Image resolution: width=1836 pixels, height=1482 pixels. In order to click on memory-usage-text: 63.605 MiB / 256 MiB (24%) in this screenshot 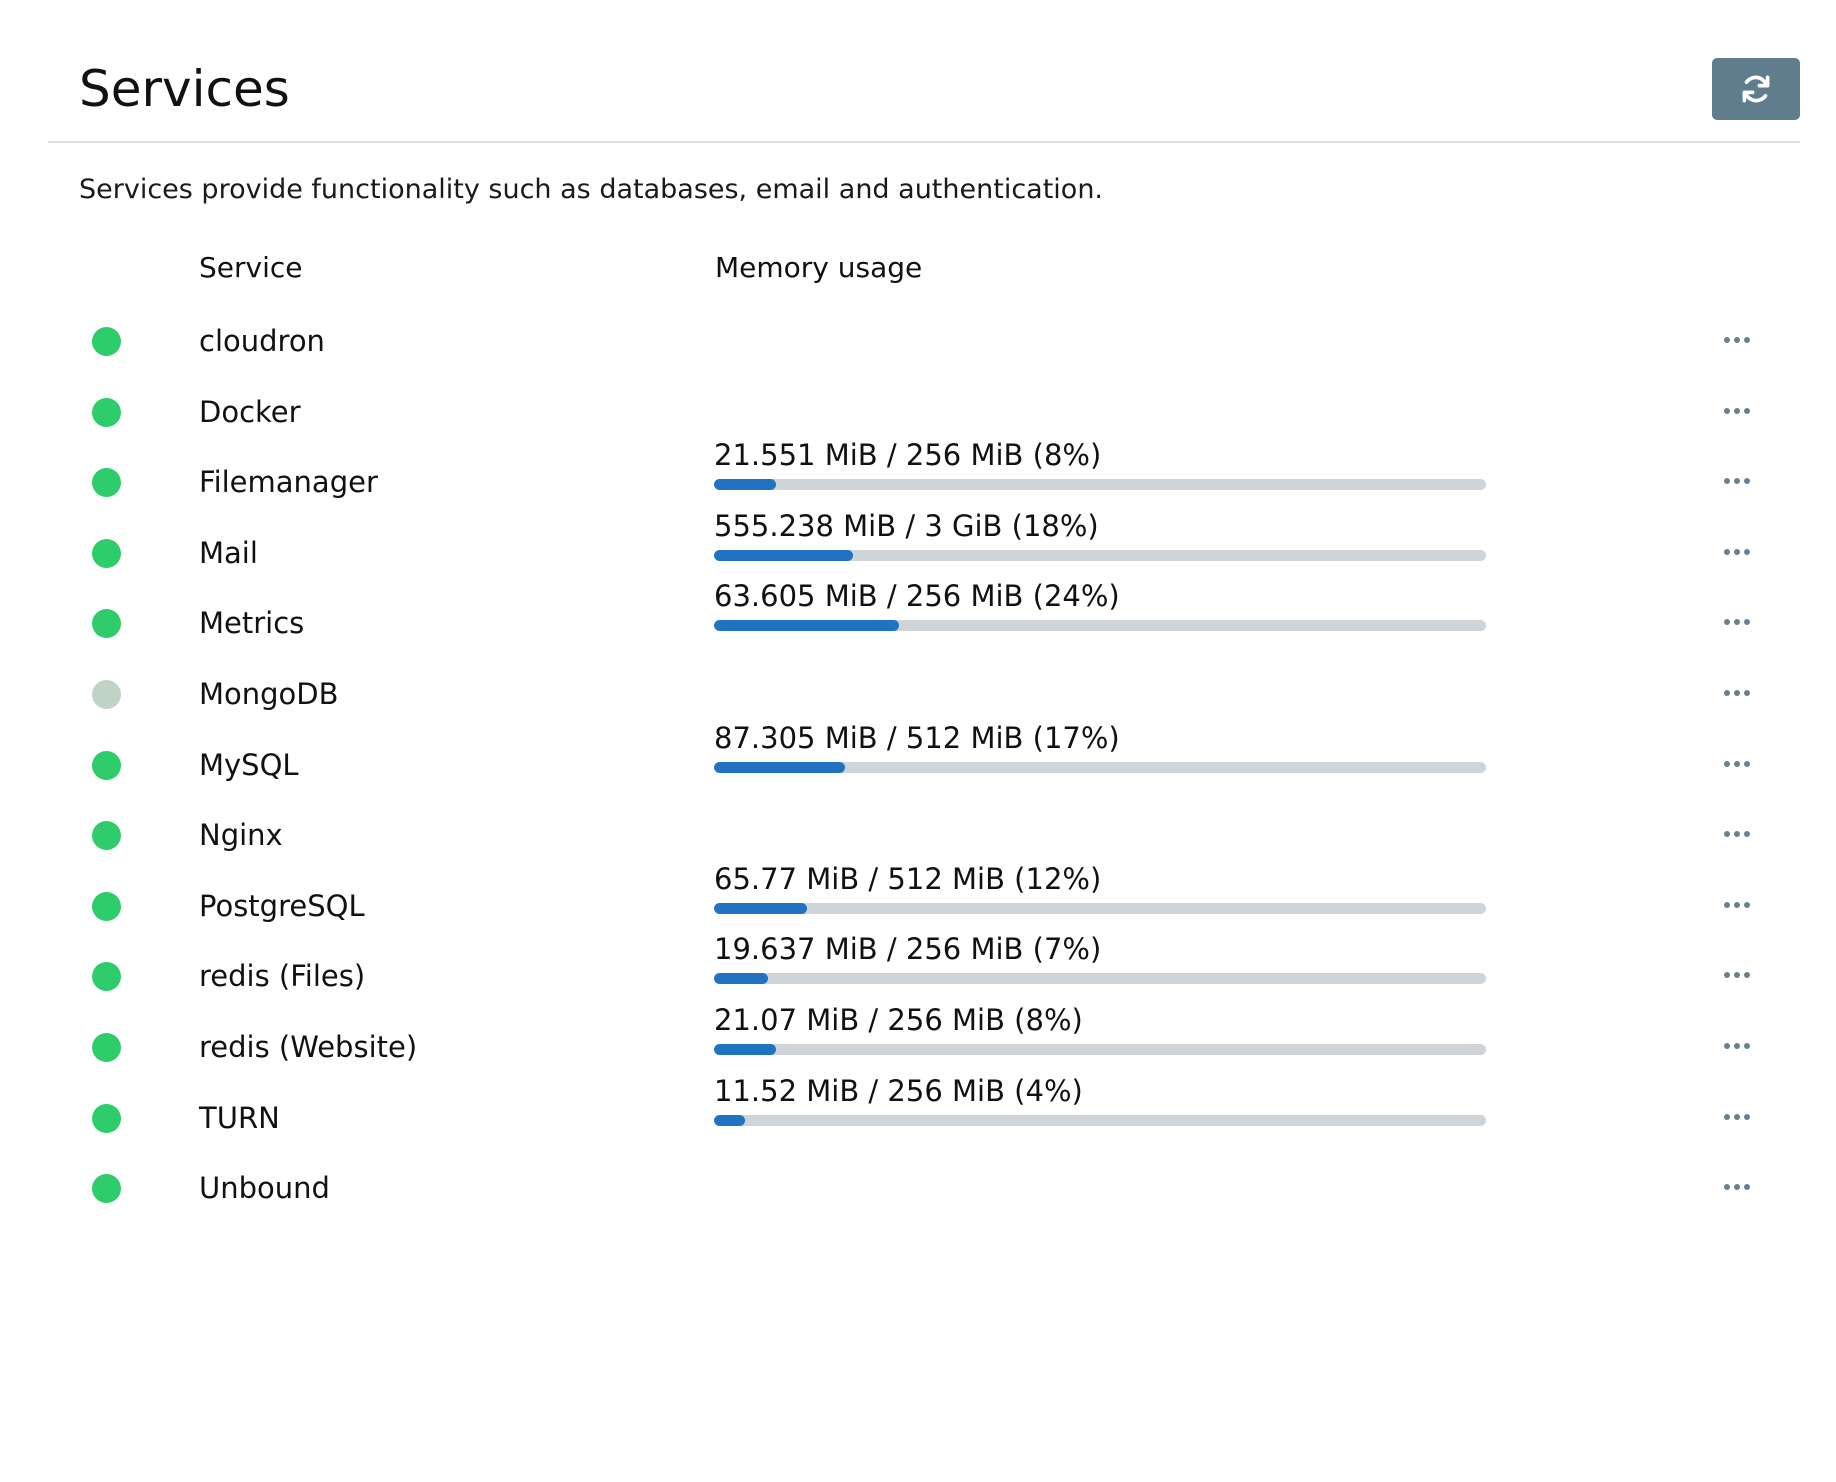, I will do `click(917, 596)`.